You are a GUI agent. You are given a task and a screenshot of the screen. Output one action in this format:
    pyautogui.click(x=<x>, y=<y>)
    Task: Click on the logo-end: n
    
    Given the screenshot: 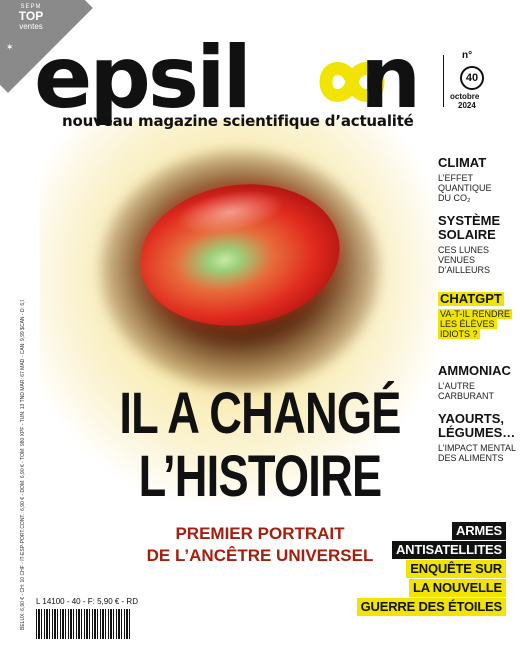 What is the action you would take?
    pyautogui.click(x=390, y=78)
    